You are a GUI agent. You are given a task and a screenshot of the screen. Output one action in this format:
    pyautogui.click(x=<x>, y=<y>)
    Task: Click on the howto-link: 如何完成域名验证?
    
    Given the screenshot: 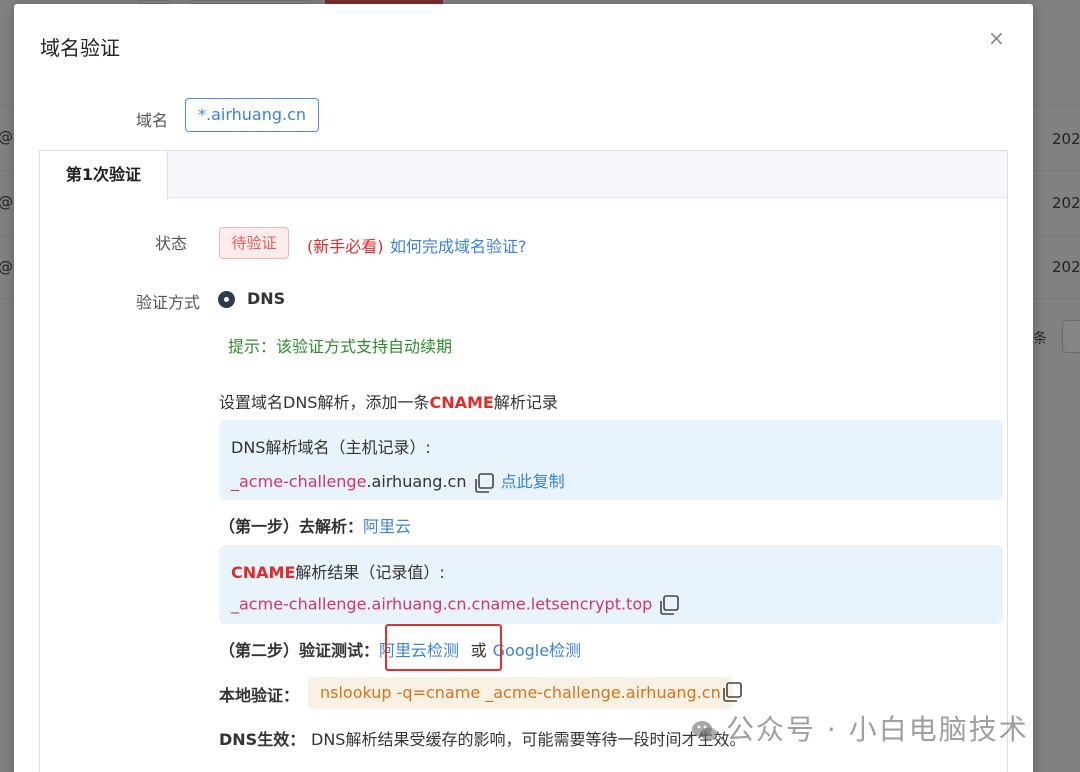 What is the action you would take?
    pyautogui.click(x=458, y=245)
    